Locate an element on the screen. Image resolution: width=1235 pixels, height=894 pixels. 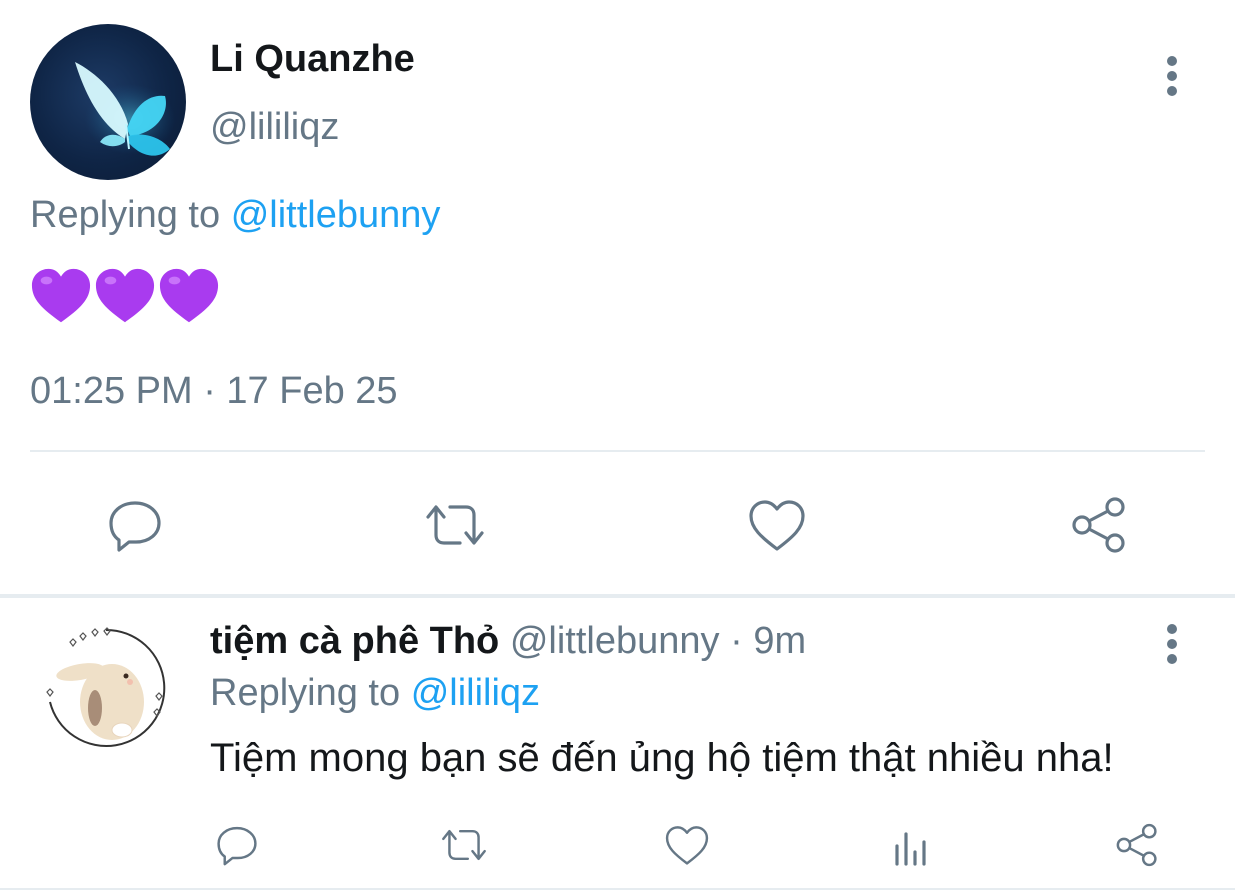
analytics-icon is located at coordinates (910, 849).